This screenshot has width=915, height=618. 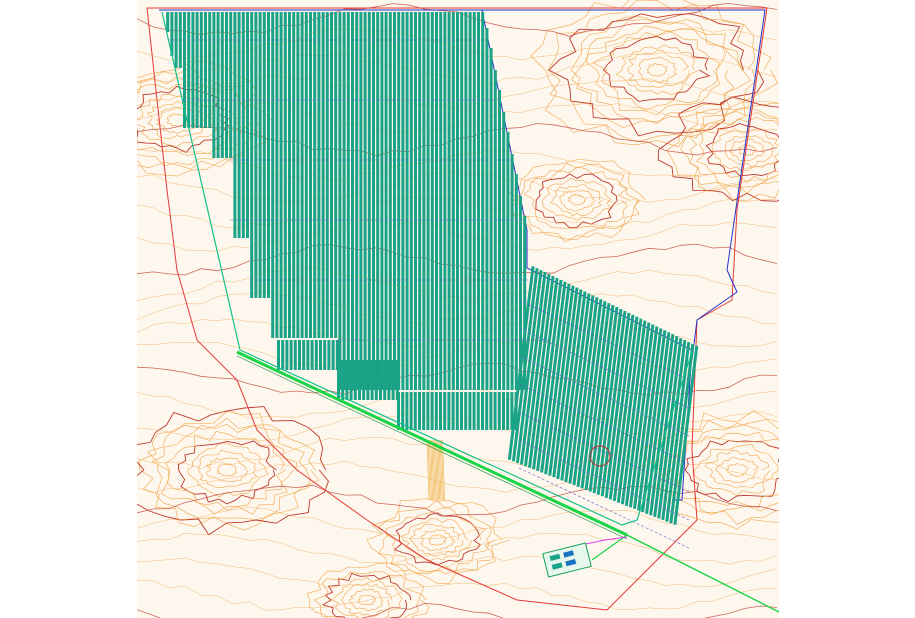 I want to click on substation-block-icon, so click(x=567, y=560).